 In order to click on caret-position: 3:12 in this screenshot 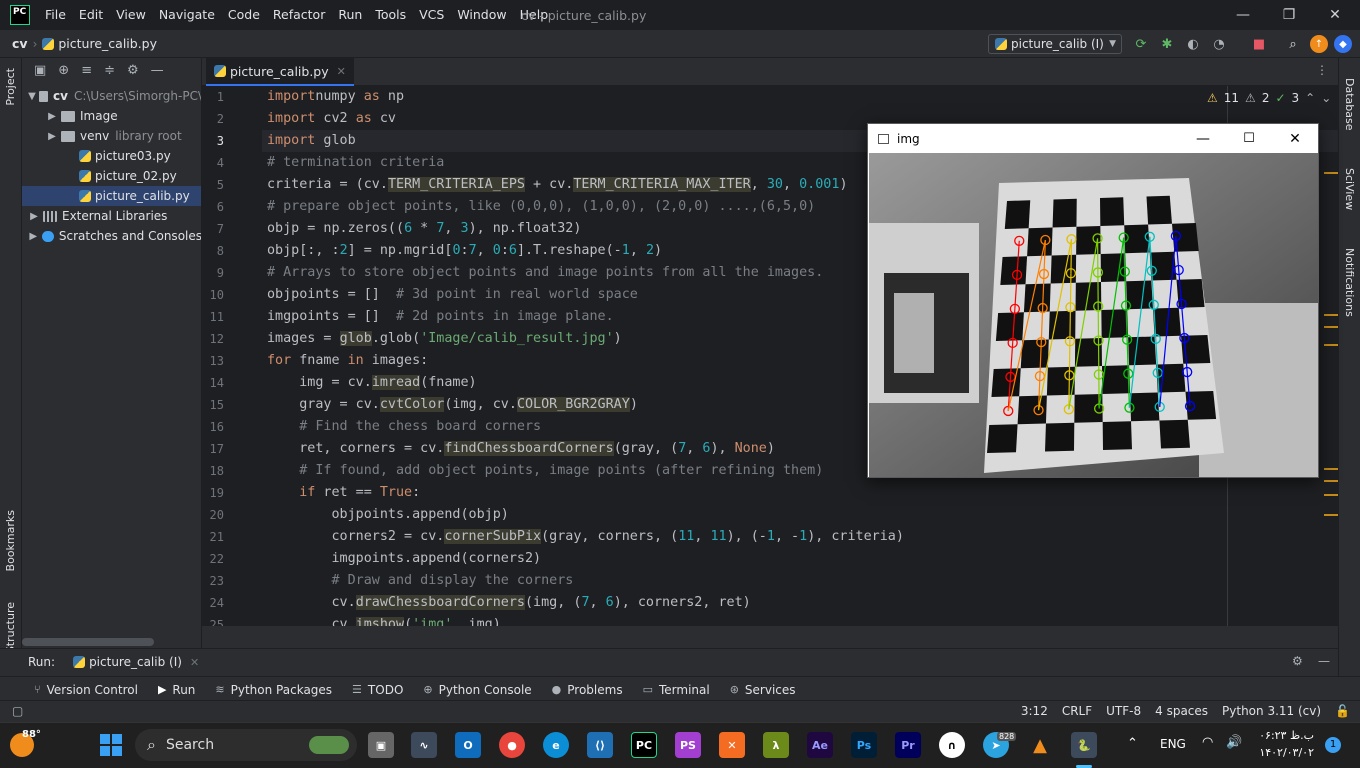, I will do `click(1034, 711)`.